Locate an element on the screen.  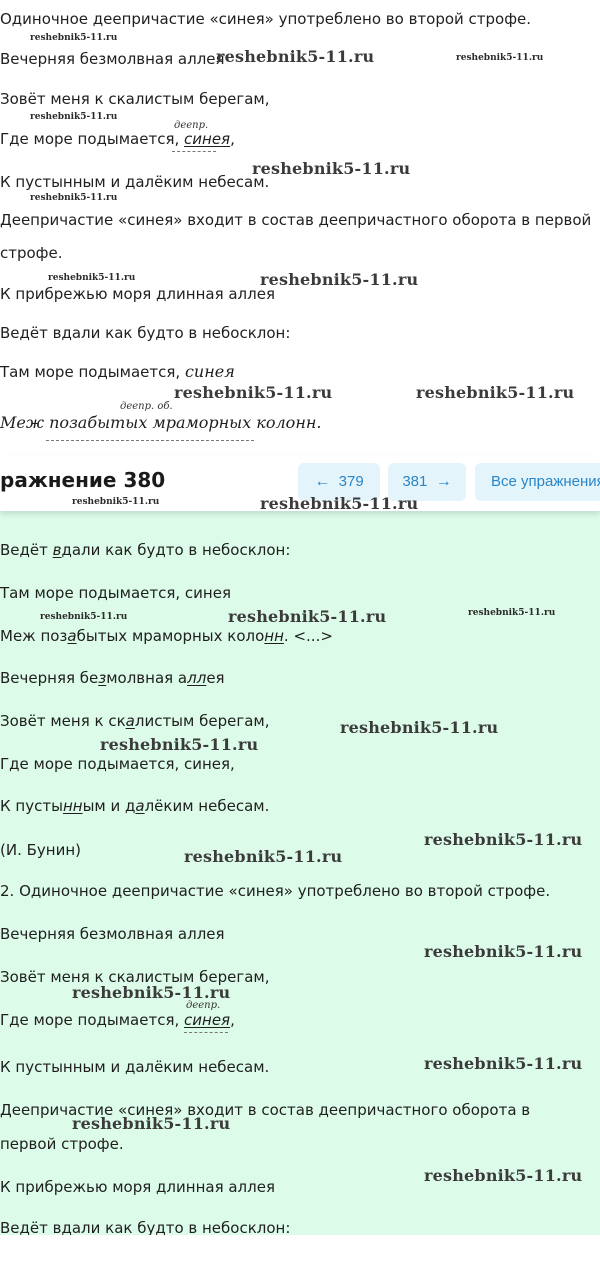
text-fragment: Вечерняя бе is located at coordinates (49, 678).